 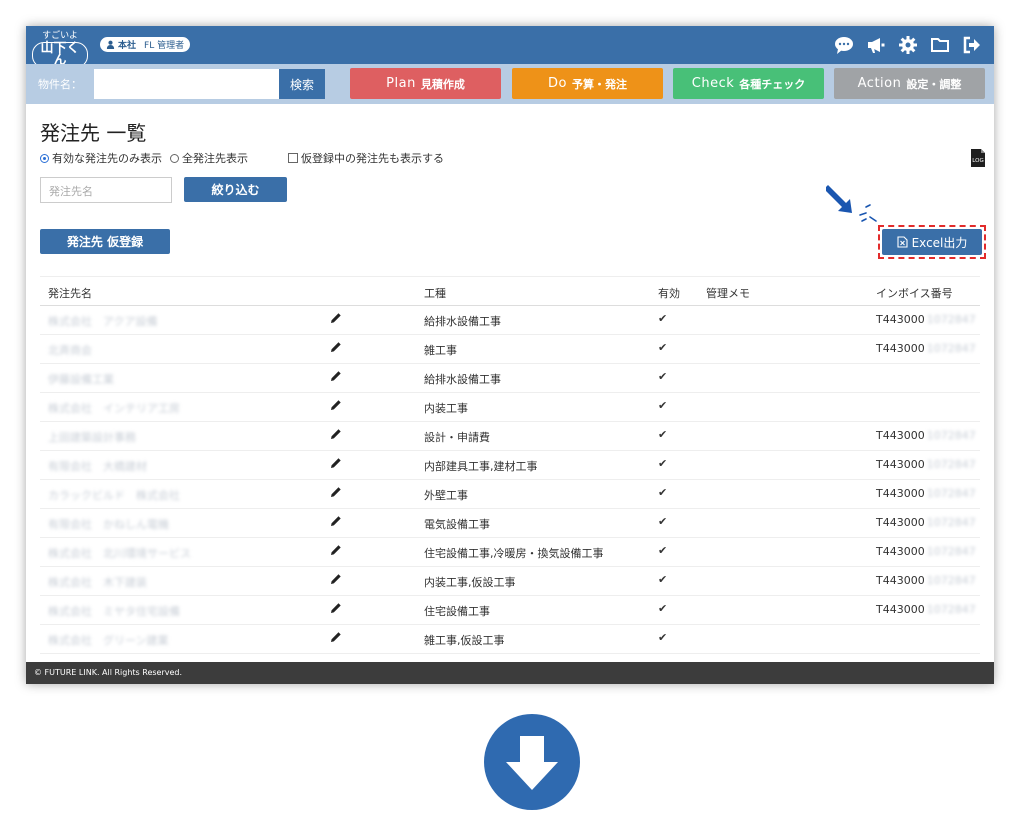 What do you see at coordinates (844, 45) in the screenshot?
I see `chat-icon` at bounding box center [844, 45].